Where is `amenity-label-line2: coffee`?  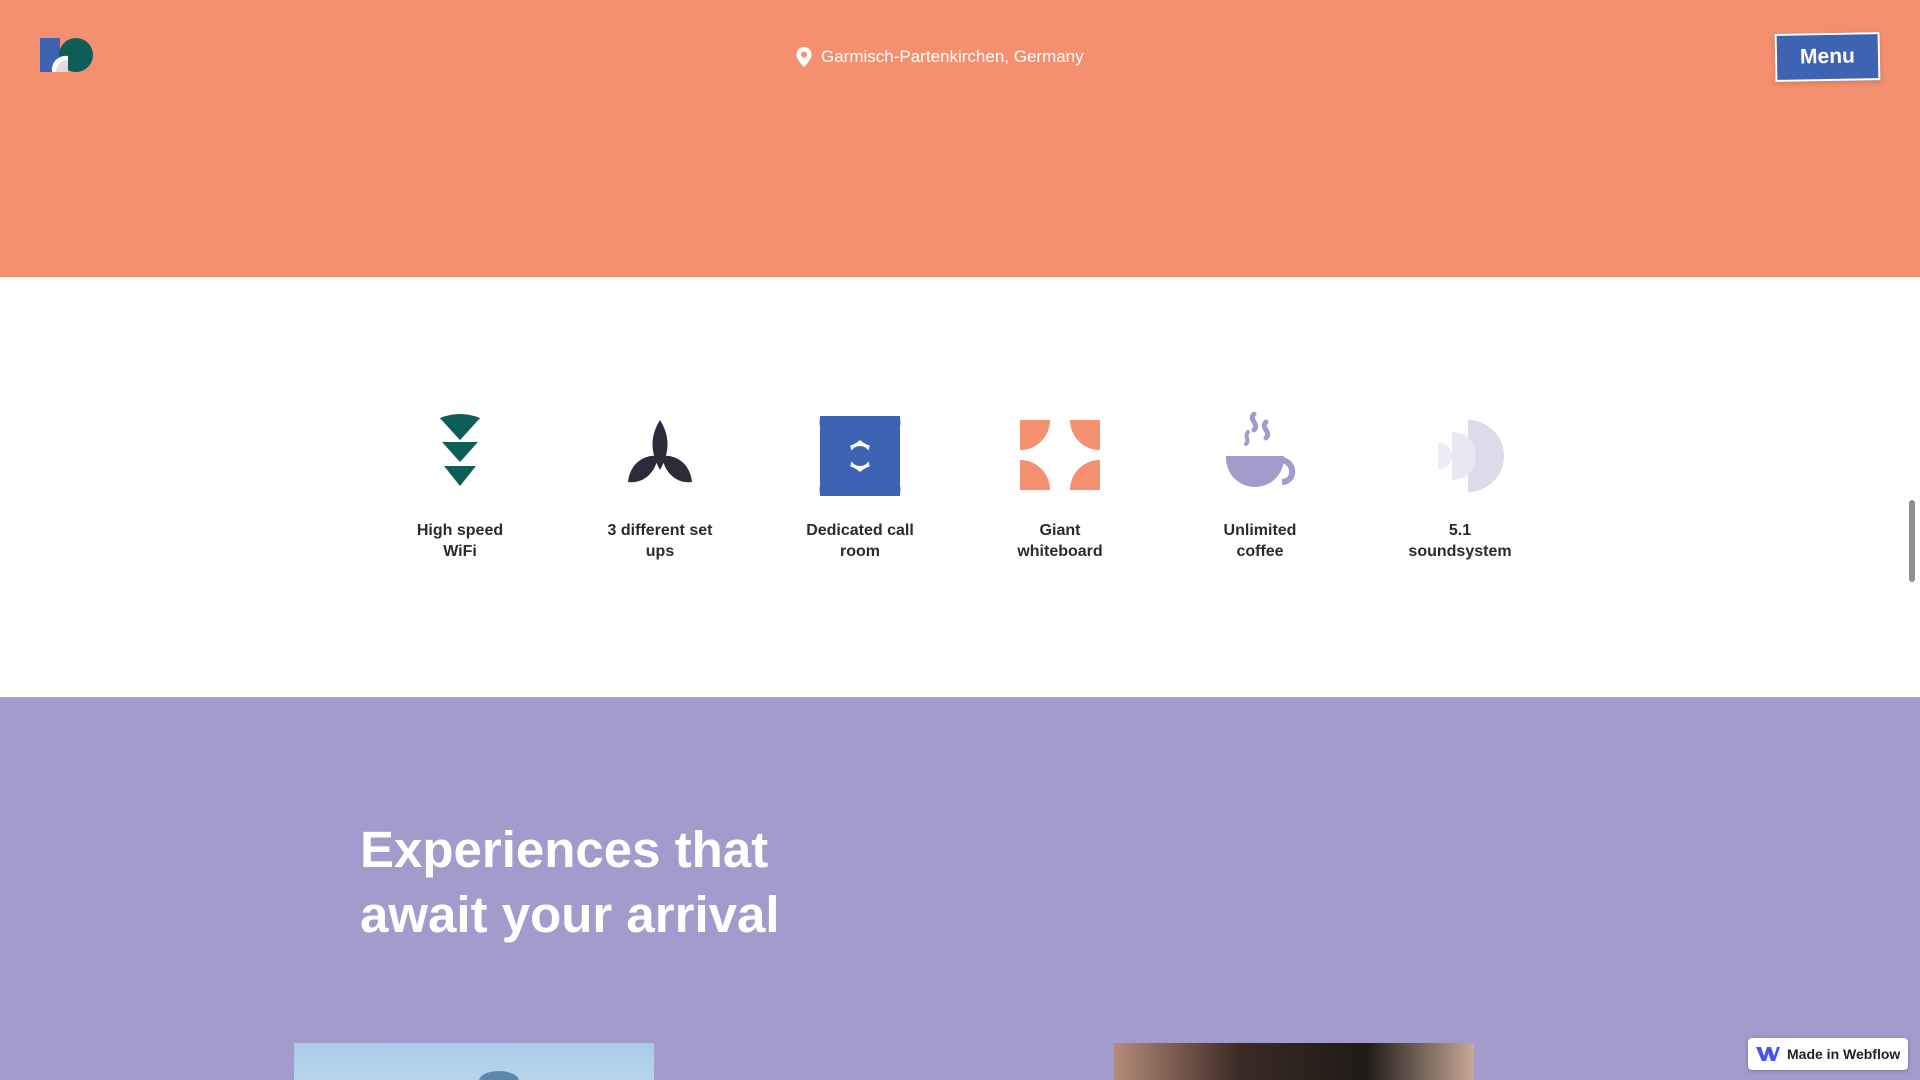 amenity-label-line2: coffee is located at coordinates (1260, 551).